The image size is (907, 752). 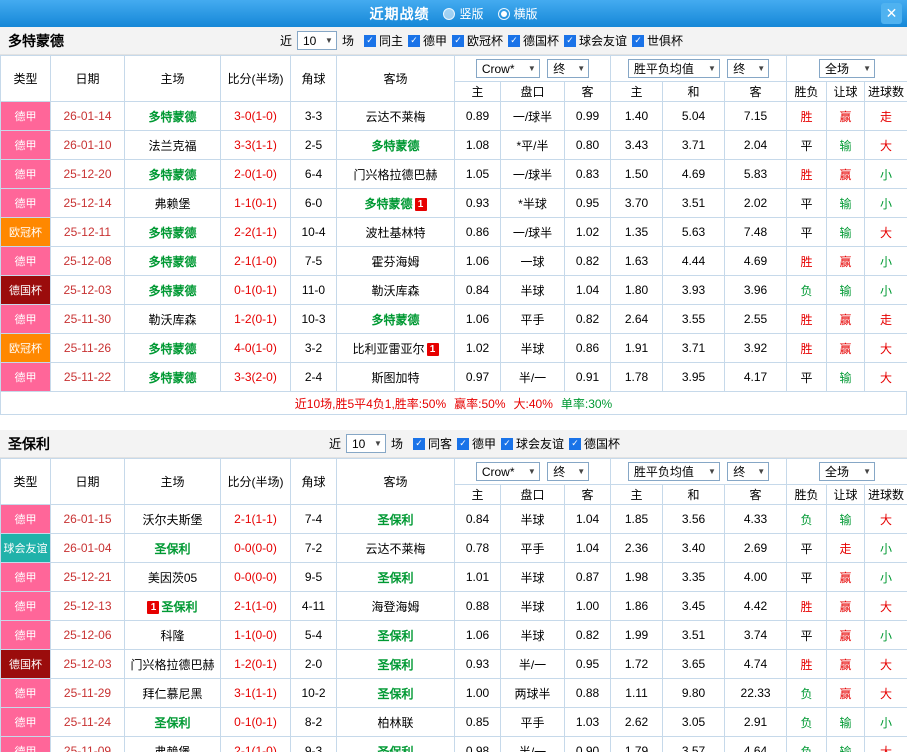 What do you see at coordinates (255, 78) in the screenshot?
I see `col-score: 比分(半场)` at bounding box center [255, 78].